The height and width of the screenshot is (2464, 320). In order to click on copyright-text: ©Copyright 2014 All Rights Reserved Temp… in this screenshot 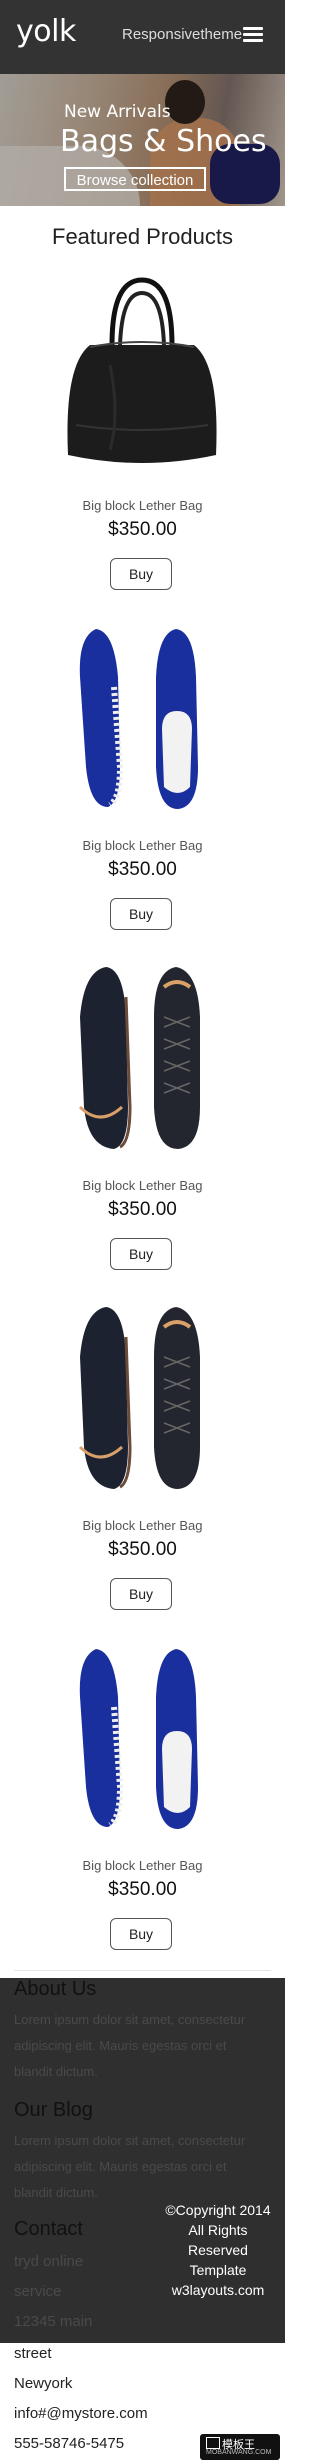, I will do `click(218, 2250)`.